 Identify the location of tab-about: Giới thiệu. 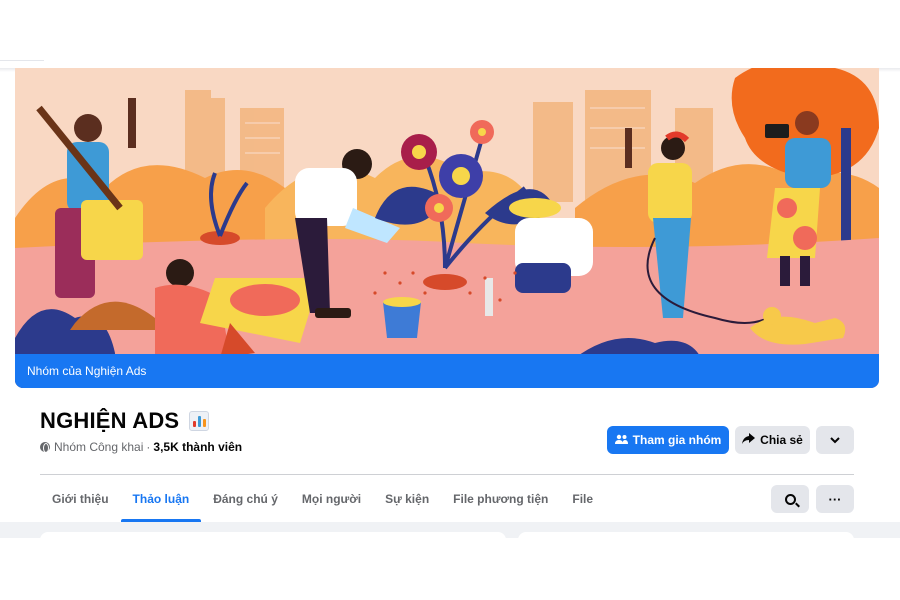
(80, 499).